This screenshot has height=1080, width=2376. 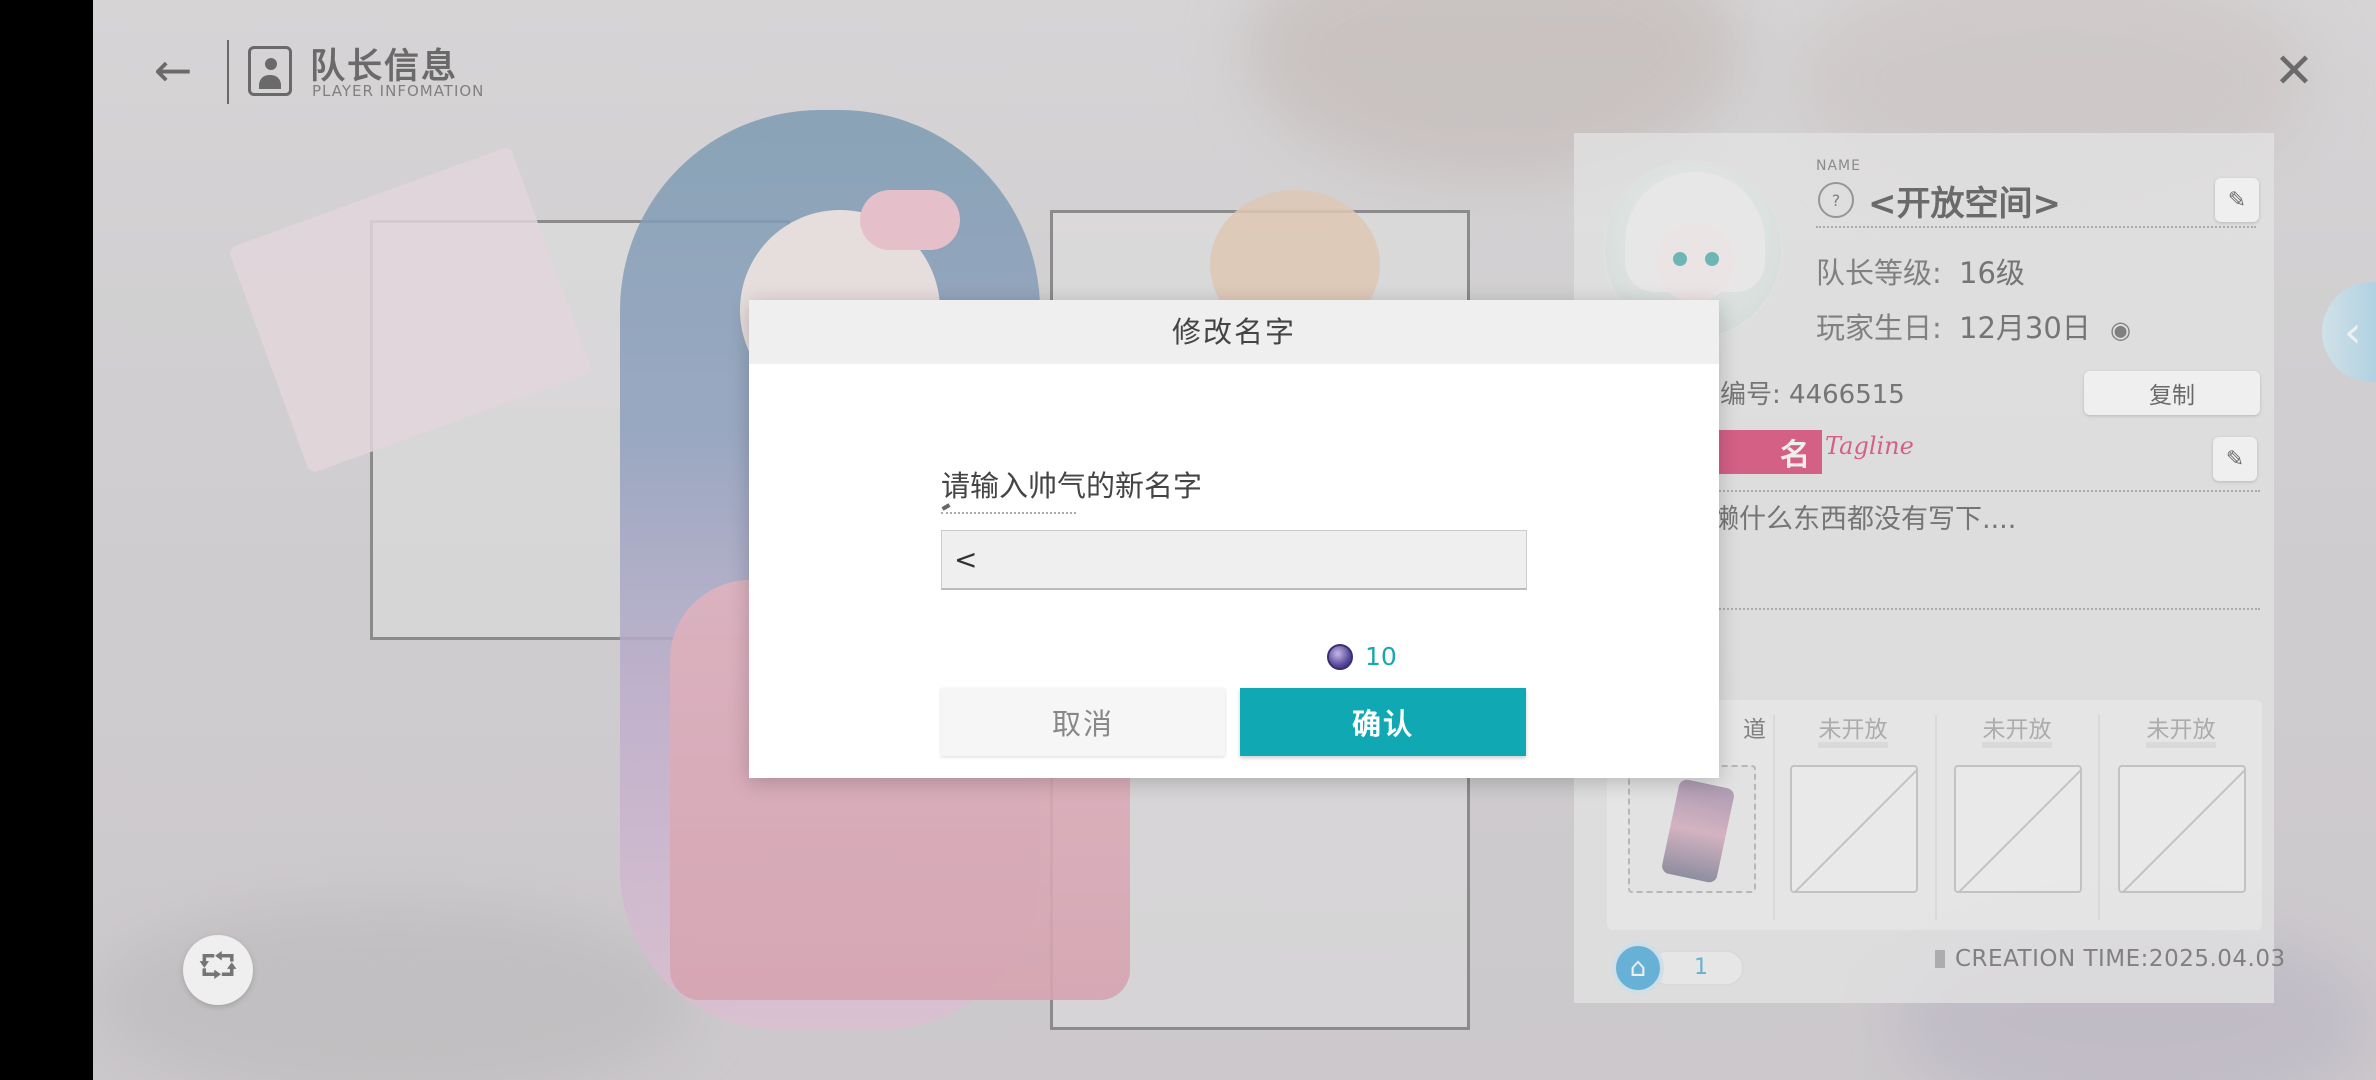 What do you see at coordinates (1234, 560) in the screenshot?
I see `new-name-input` at bounding box center [1234, 560].